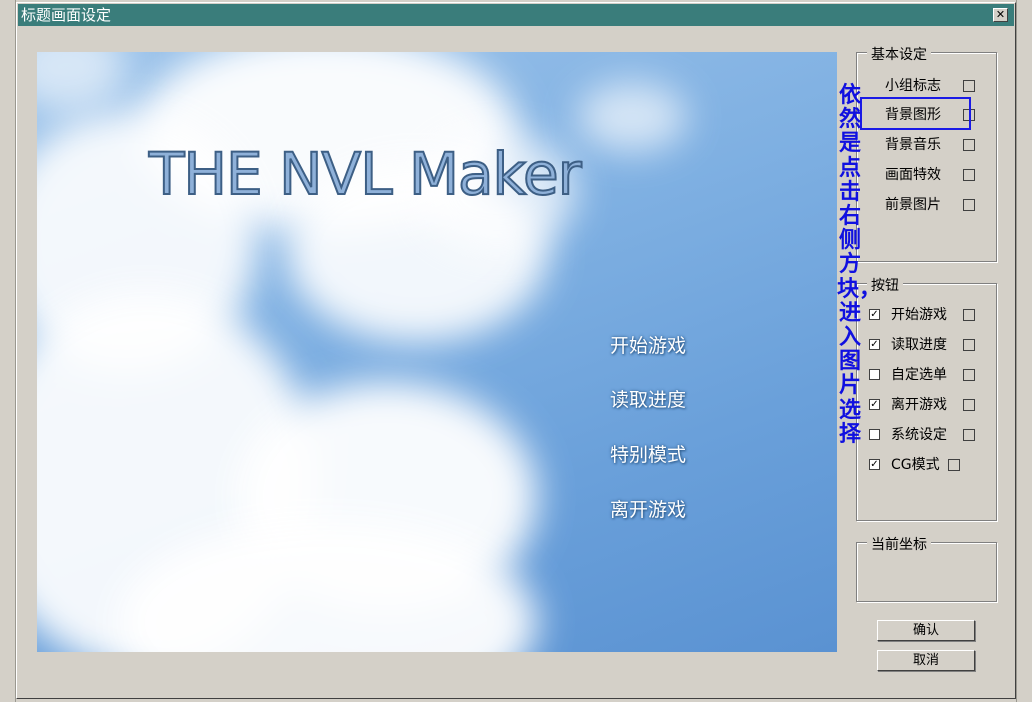 This screenshot has width=1032, height=702. Describe the element at coordinates (66, 15) in the screenshot. I see `window-title: 标题画面设定` at that location.